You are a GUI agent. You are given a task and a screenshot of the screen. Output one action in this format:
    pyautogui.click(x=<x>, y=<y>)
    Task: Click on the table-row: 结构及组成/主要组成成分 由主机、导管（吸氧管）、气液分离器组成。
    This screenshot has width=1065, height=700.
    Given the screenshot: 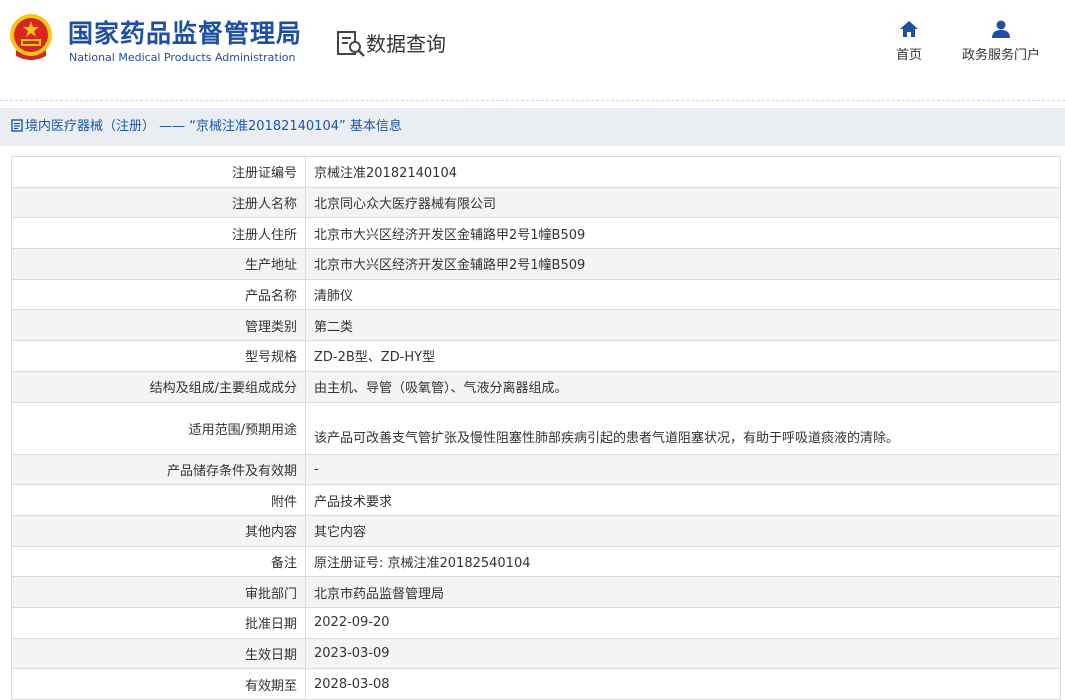 What is the action you would take?
    pyautogui.click(x=536, y=386)
    